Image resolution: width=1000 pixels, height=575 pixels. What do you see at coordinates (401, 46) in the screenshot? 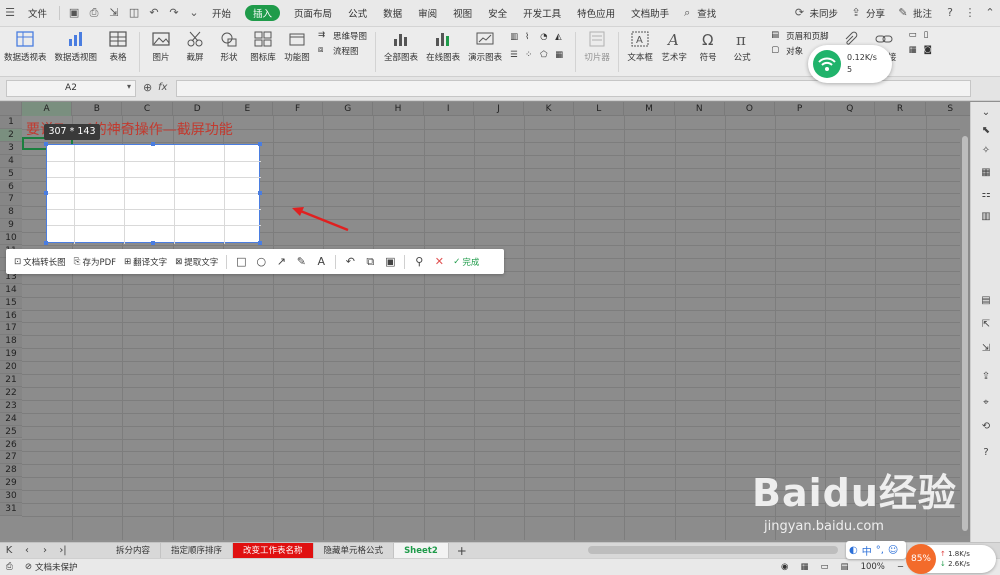
I see `all-charts-button: 全部图表` at bounding box center [401, 46].